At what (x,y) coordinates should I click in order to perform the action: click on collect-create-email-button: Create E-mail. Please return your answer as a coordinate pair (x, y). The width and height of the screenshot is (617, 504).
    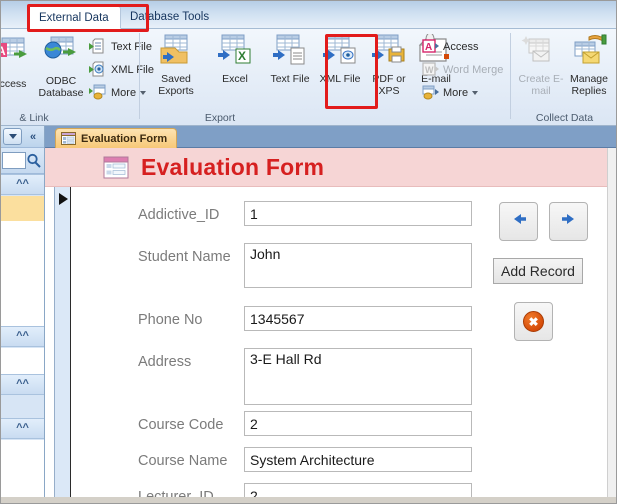
    Looking at the image, I should click on (541, 65).